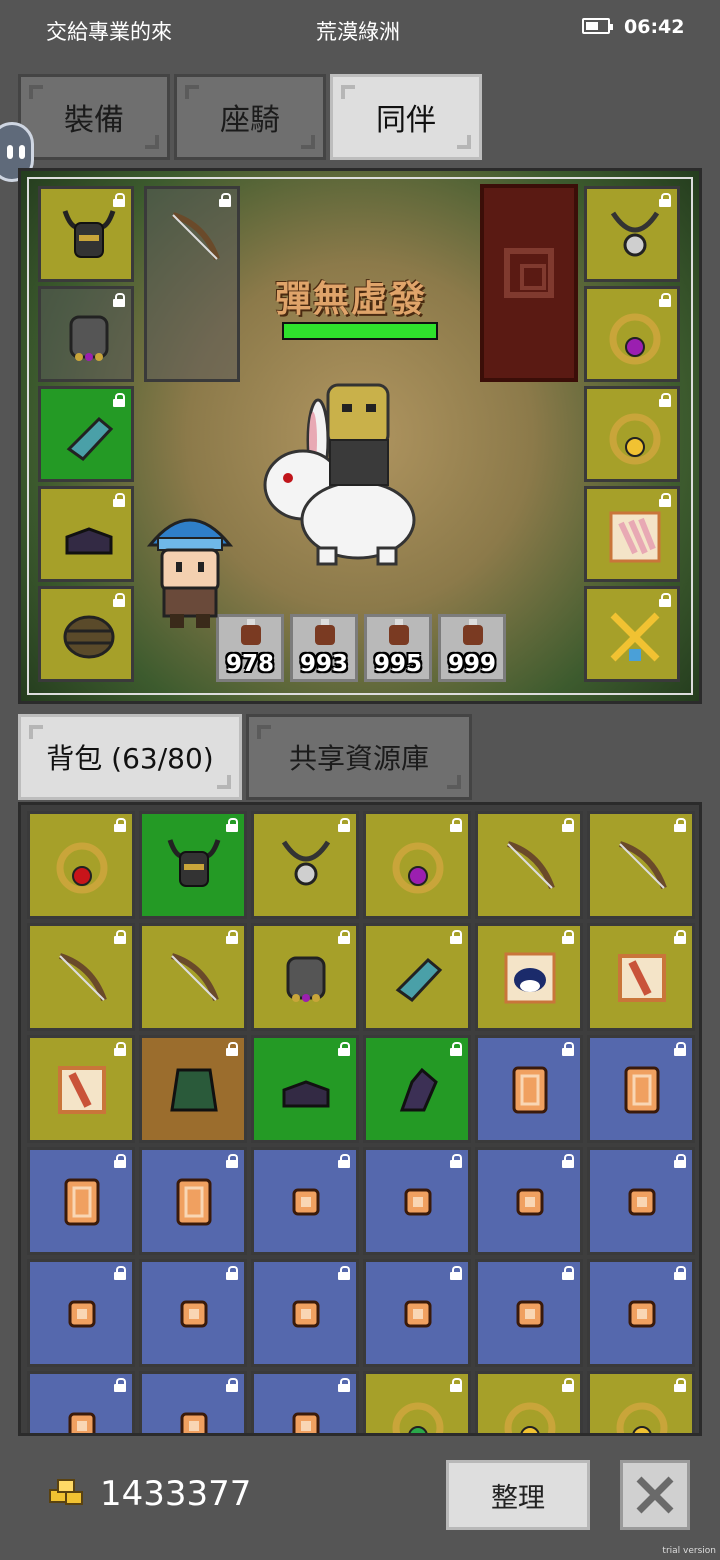  What do you see at coordinates (471, 664) in the screenshot?
I see `potion-count: 999` at bounding box center [471, 664].